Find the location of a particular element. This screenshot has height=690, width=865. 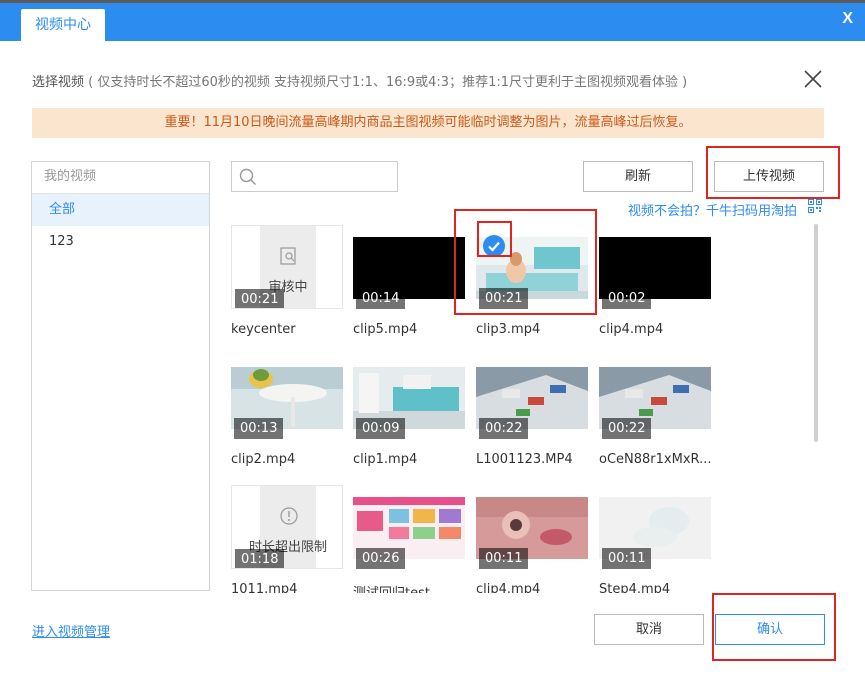

video-thumbnail: 00:09 is located at coordinates (409, 397).